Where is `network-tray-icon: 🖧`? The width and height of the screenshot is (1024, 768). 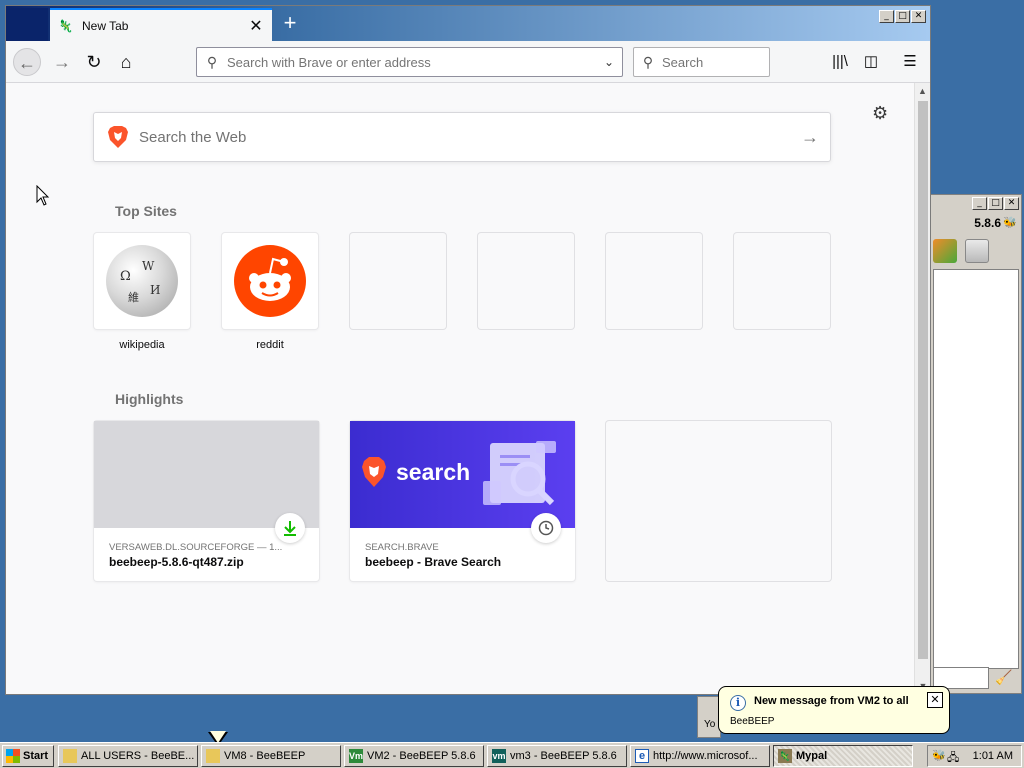 network-tray-icon: 🖧 is located at coordinates (954, 756).